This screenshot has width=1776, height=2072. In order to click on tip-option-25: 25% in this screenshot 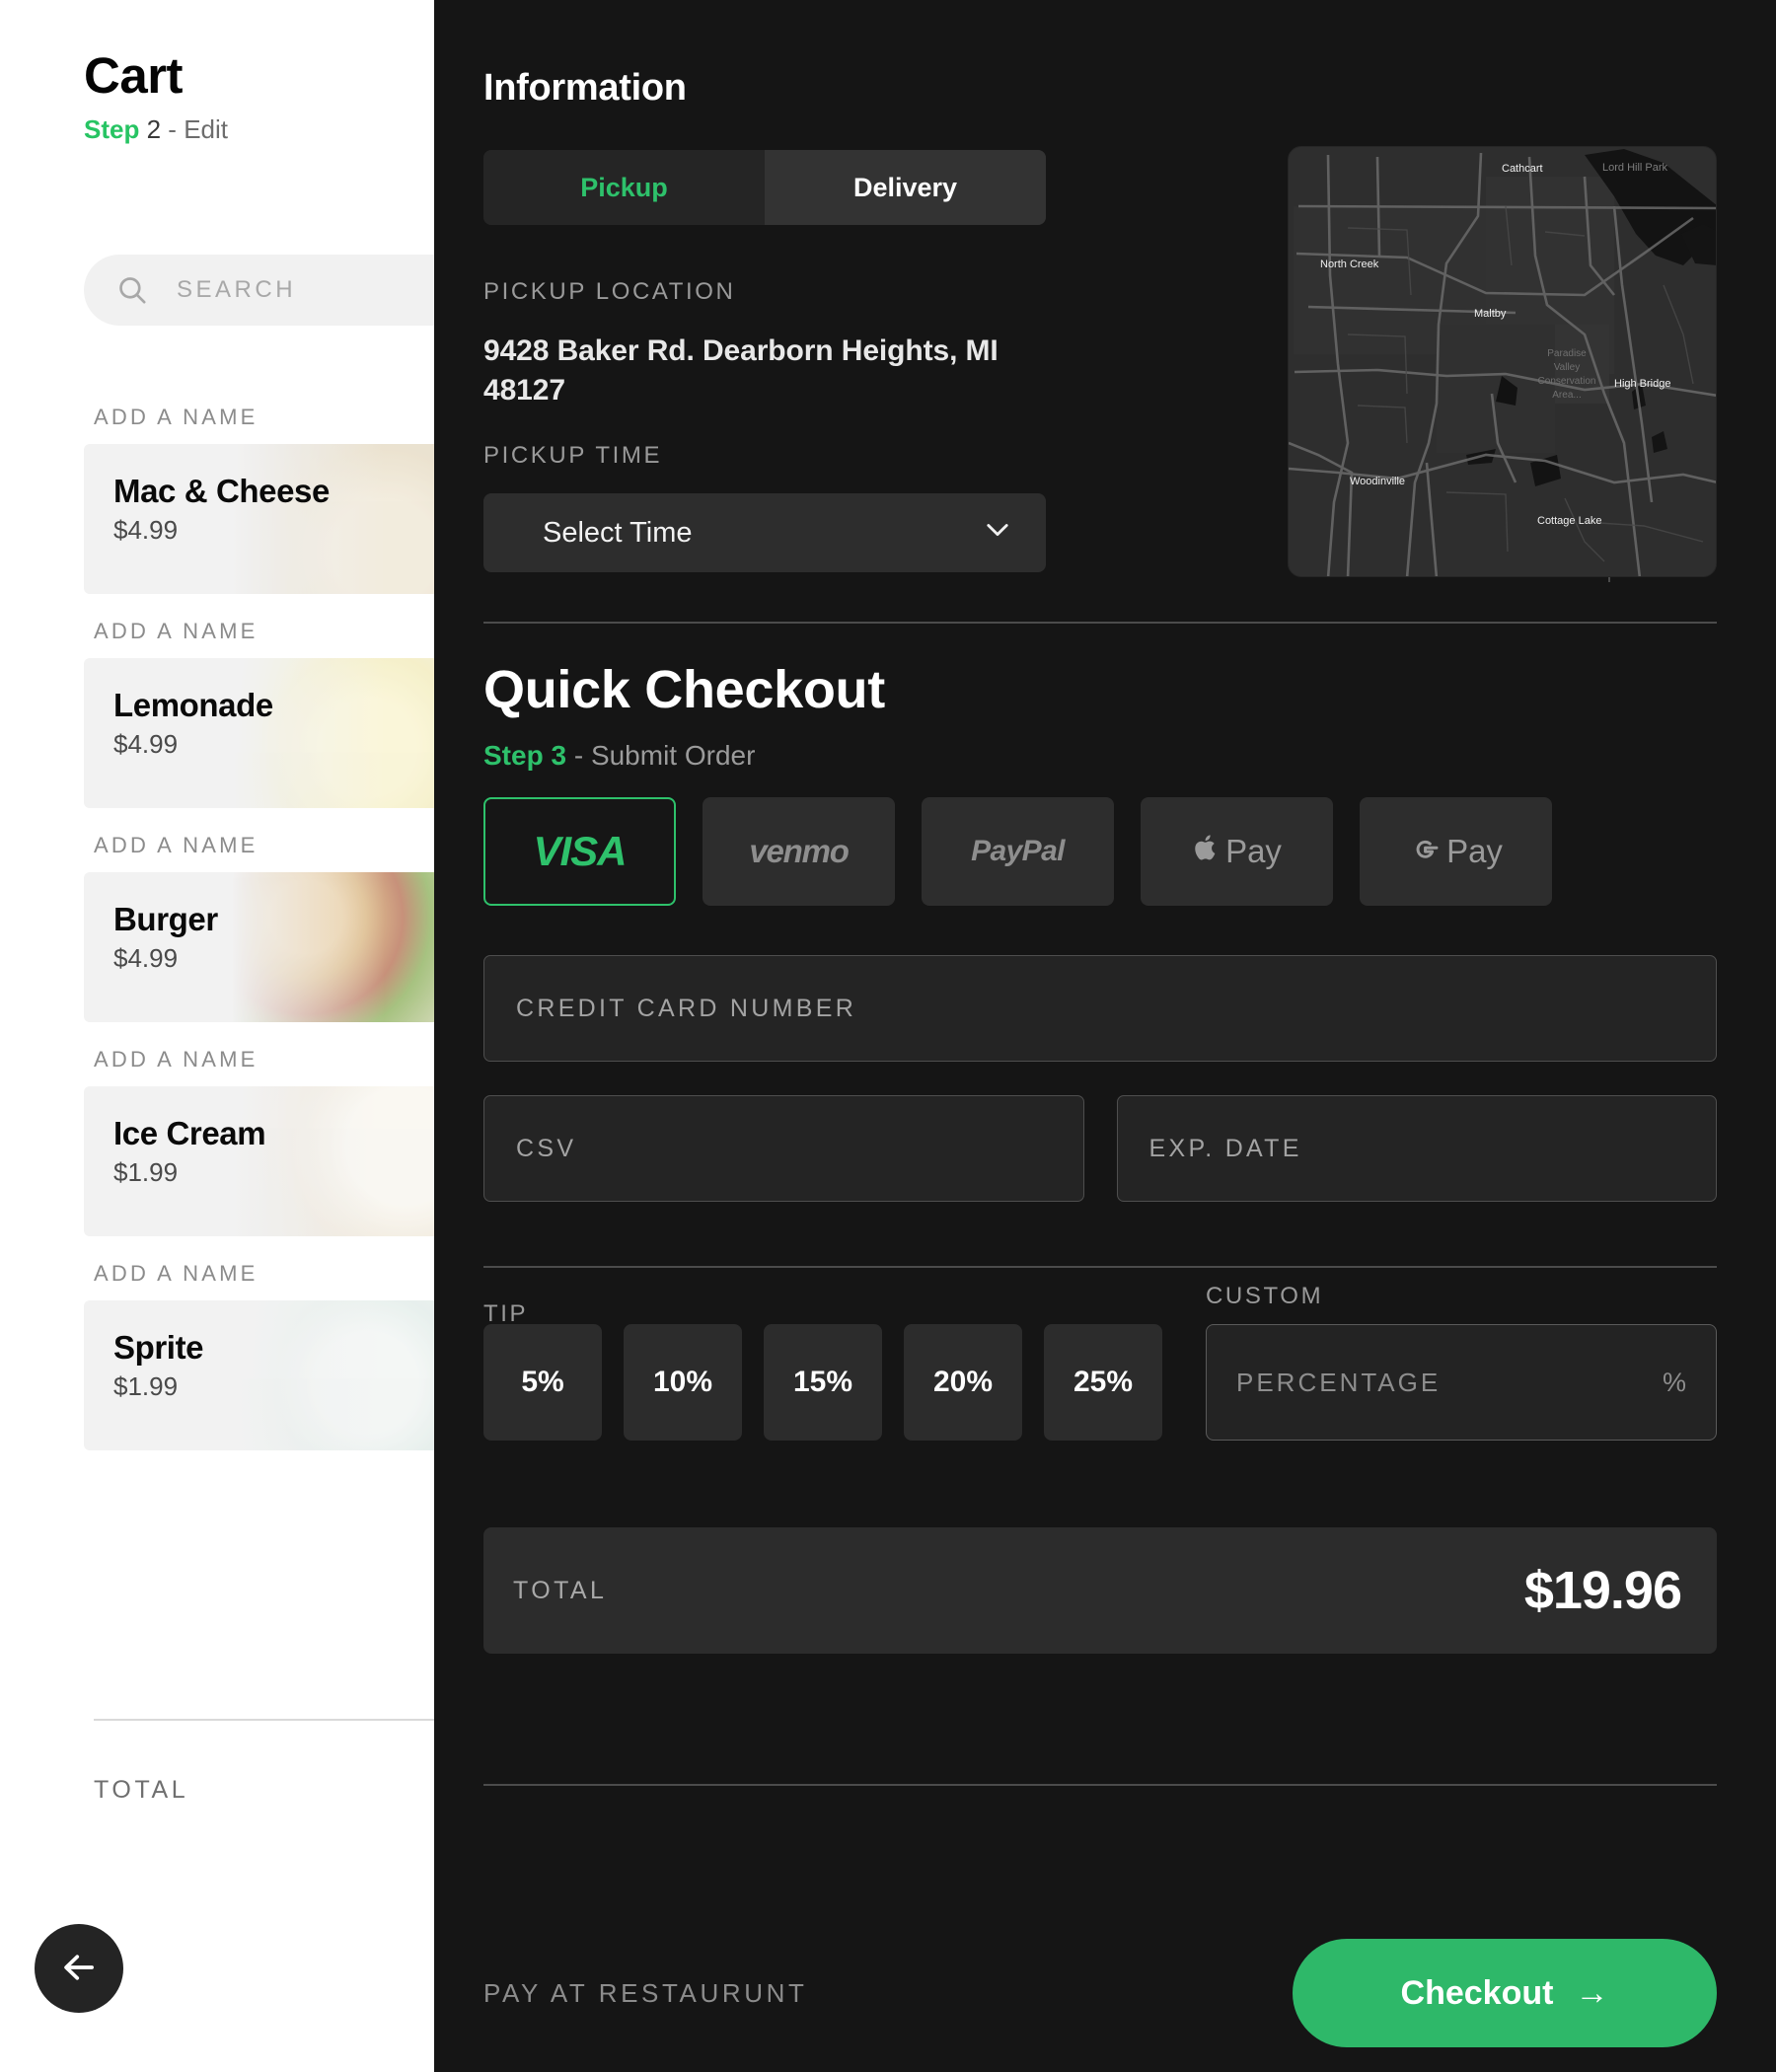, I will do `click(1103, 1382)`.